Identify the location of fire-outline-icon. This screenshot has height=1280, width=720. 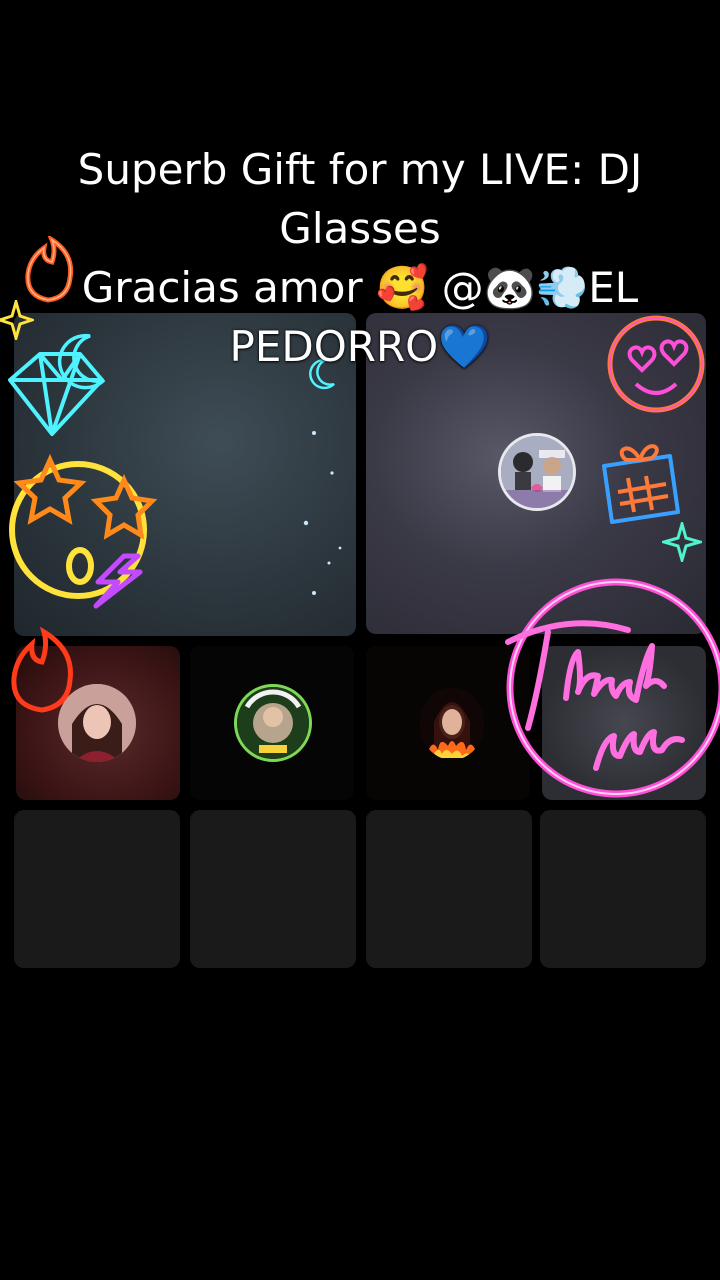
(42, 669).